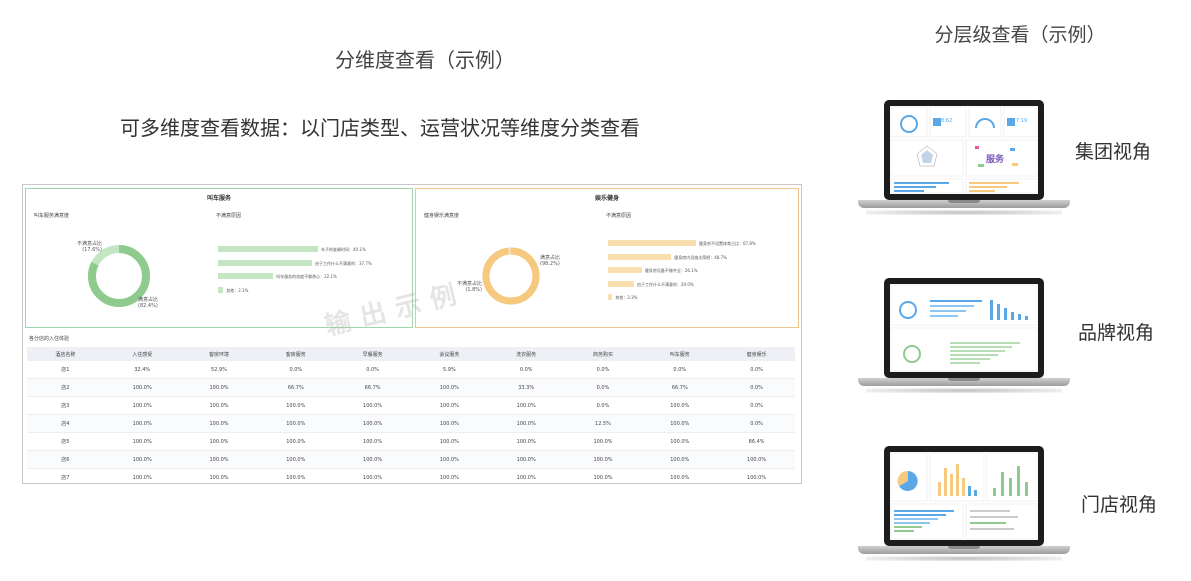 The width and height of the screenshot is (1191, 581). I want to click on reason-bar-label: 叫车服务的态度不够热心：22.1%, so click(306, 276).